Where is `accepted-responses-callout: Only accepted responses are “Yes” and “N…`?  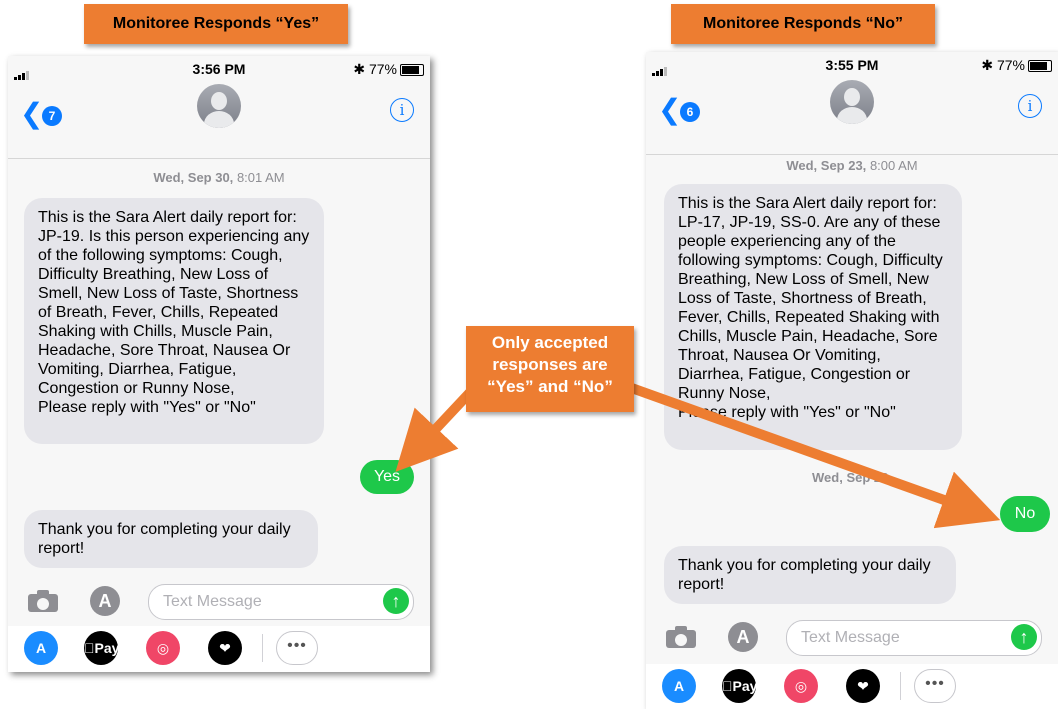 accepted-responses-callout: Only accepted responses are “Yes” and “N… is located at coordinates (550, 369).